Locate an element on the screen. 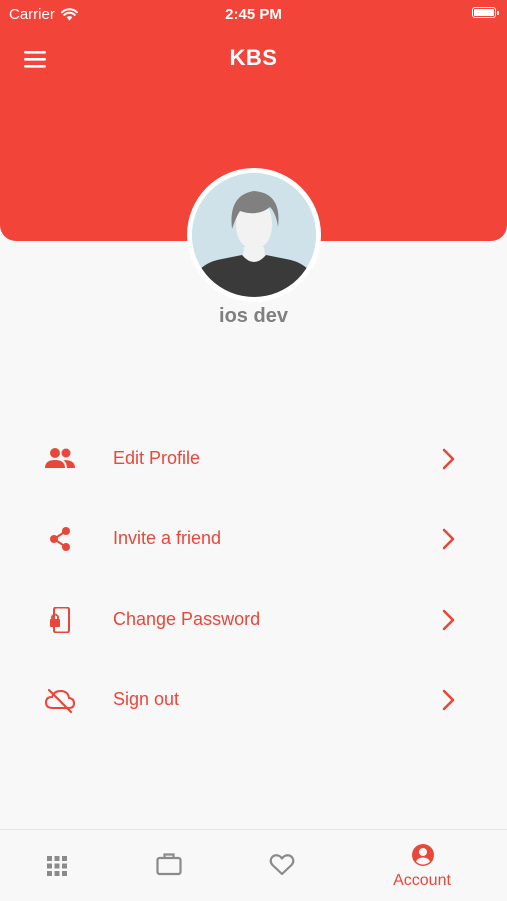 This screenshot has height=901, width=507. heart-icon is located at coordinates (282, 865).